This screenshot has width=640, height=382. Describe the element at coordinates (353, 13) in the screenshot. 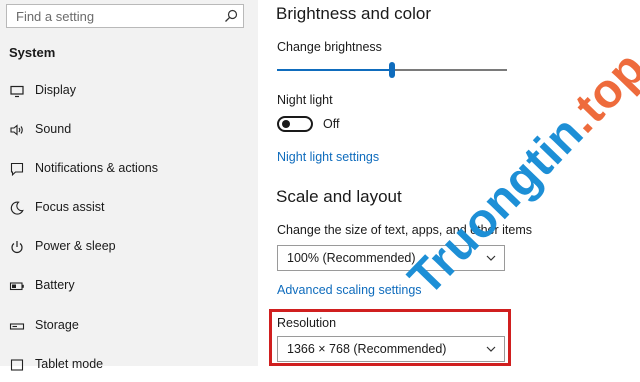

I see `brightness-heading: Brightness and color` at that location.